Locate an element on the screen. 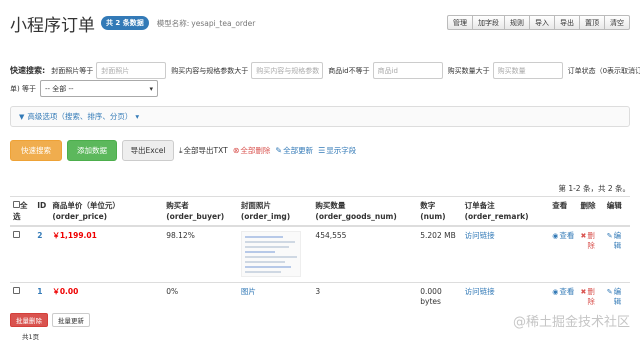 This screenshot has width=640, height=340. col-edit: 编辑 is located at coordinates (616, 211).